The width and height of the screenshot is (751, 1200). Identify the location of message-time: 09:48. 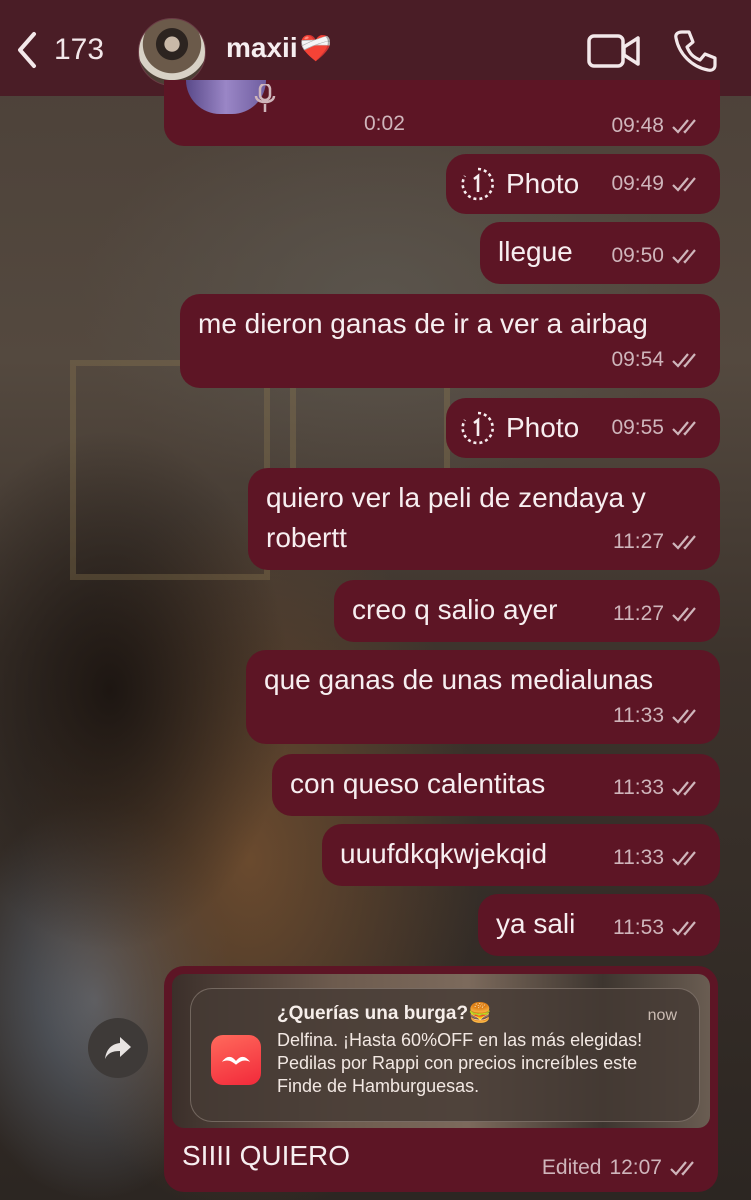
(637, 125).